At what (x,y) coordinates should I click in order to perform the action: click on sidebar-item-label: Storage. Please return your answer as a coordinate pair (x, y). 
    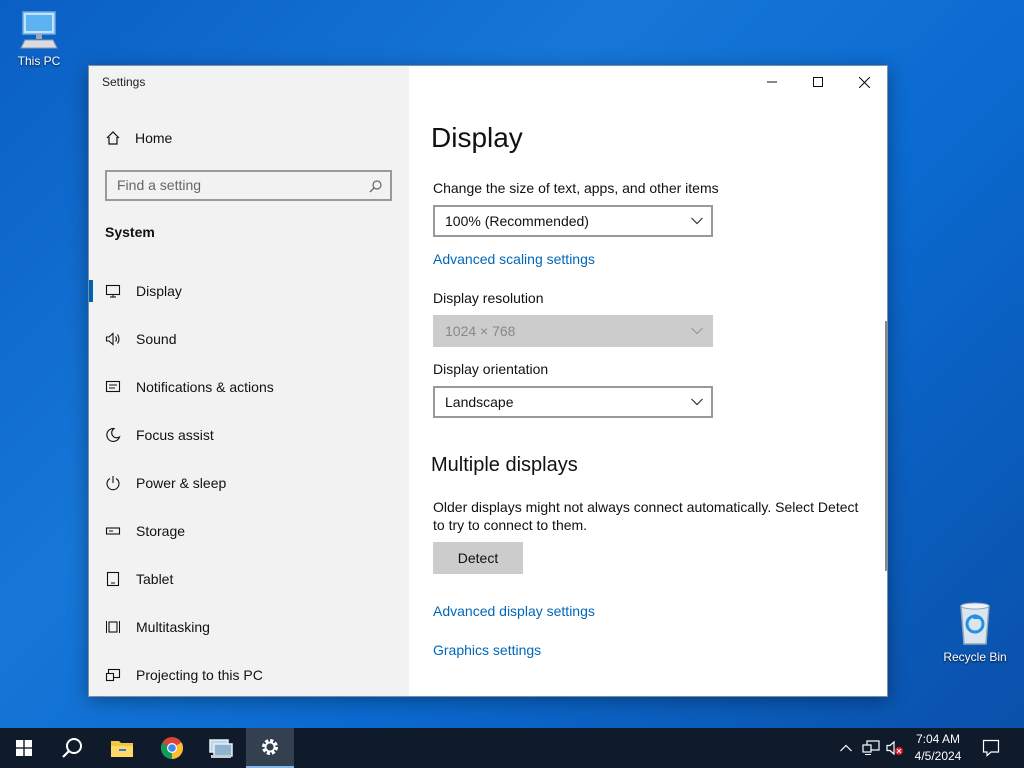
    Looking at the image, I should click on (161, 531).